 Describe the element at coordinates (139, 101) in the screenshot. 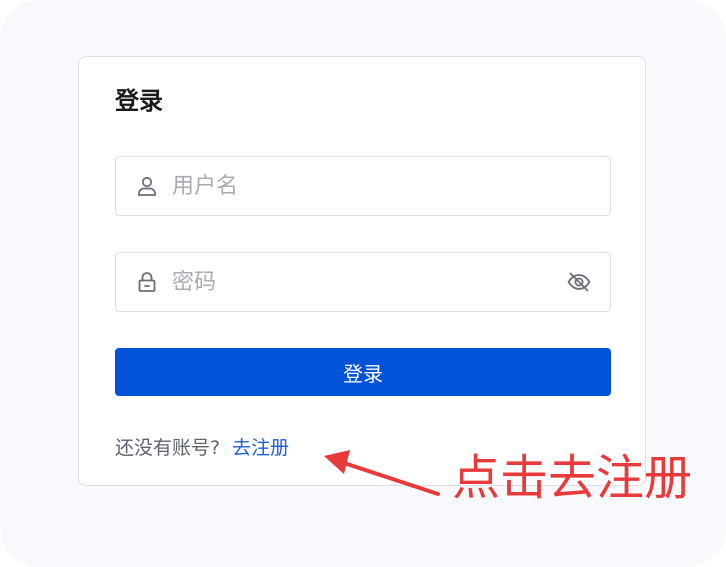

I see `login-title: 登录` at that location.